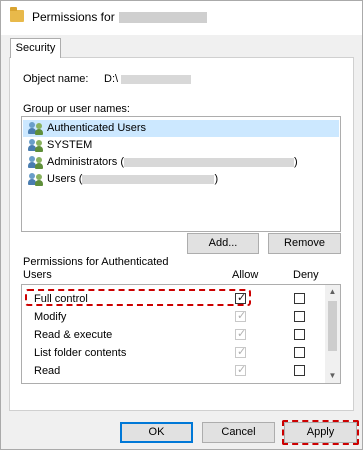 The width and height of the screenshot is (363, 450). What do you see at coordinates (306, 275) in the screenshot?
I see `deny-column-header: Deny` at bounding box center [306, 275].